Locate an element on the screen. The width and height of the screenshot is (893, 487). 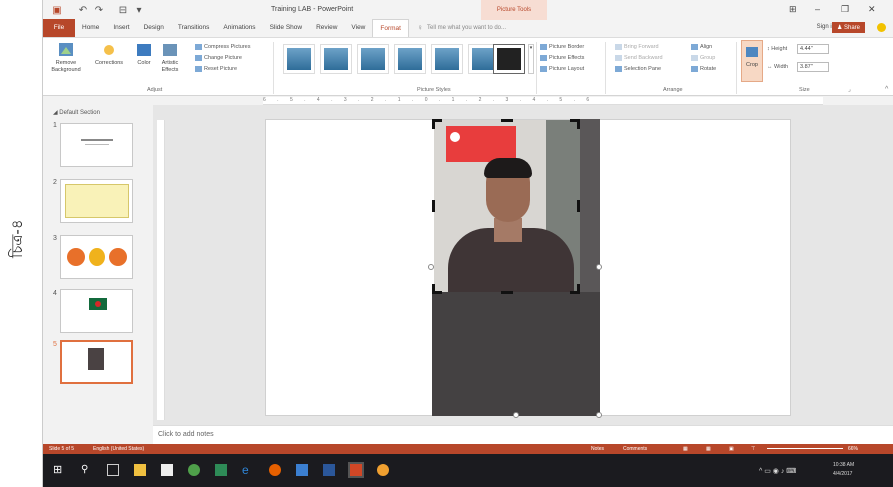
zoom-level: 66% is located at coordinates (853, 449).